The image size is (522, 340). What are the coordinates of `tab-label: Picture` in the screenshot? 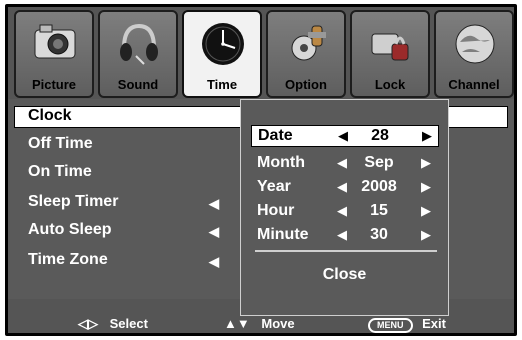 It's located at (54, 84).